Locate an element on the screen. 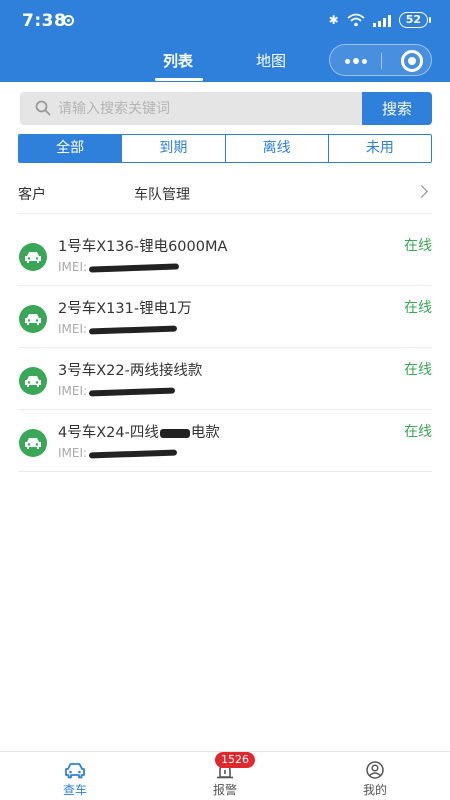 The width and height of the screenshot is (450, 800). status-indicators: ✱ 52 is located at coordinates (380, 20).